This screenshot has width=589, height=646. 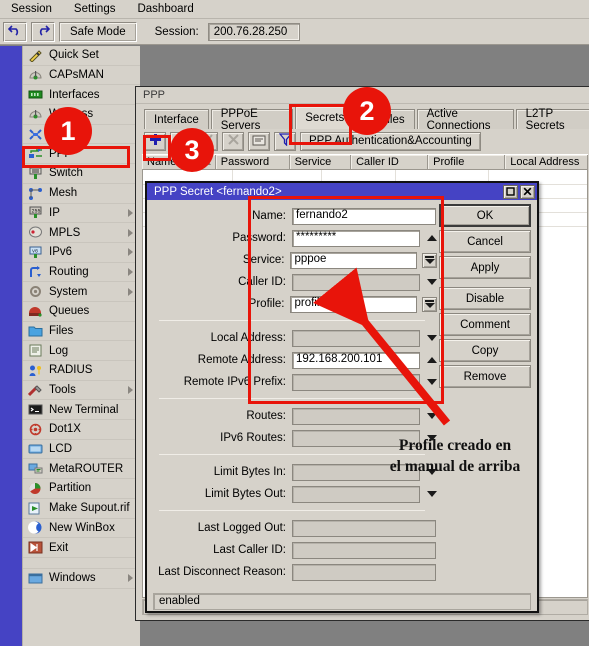 What do you see at coordinates (356, 472) in the screenshot?
I see `field-input-limit-bytes-in` at bounding box center [356, 472].